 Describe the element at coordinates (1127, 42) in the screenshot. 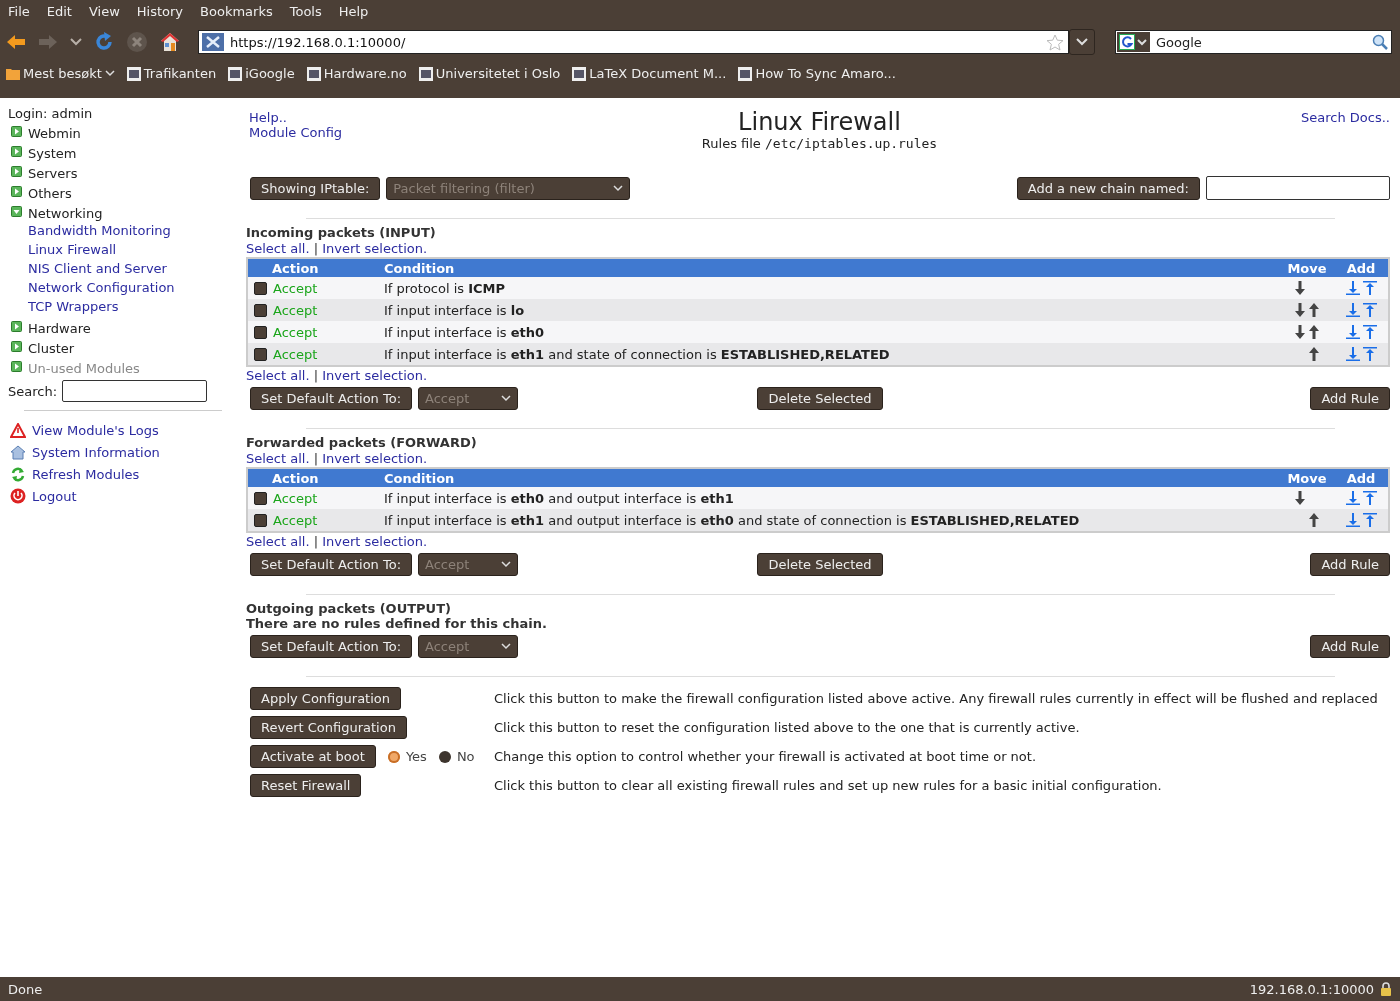

I see `letter-g-icon` at that location.